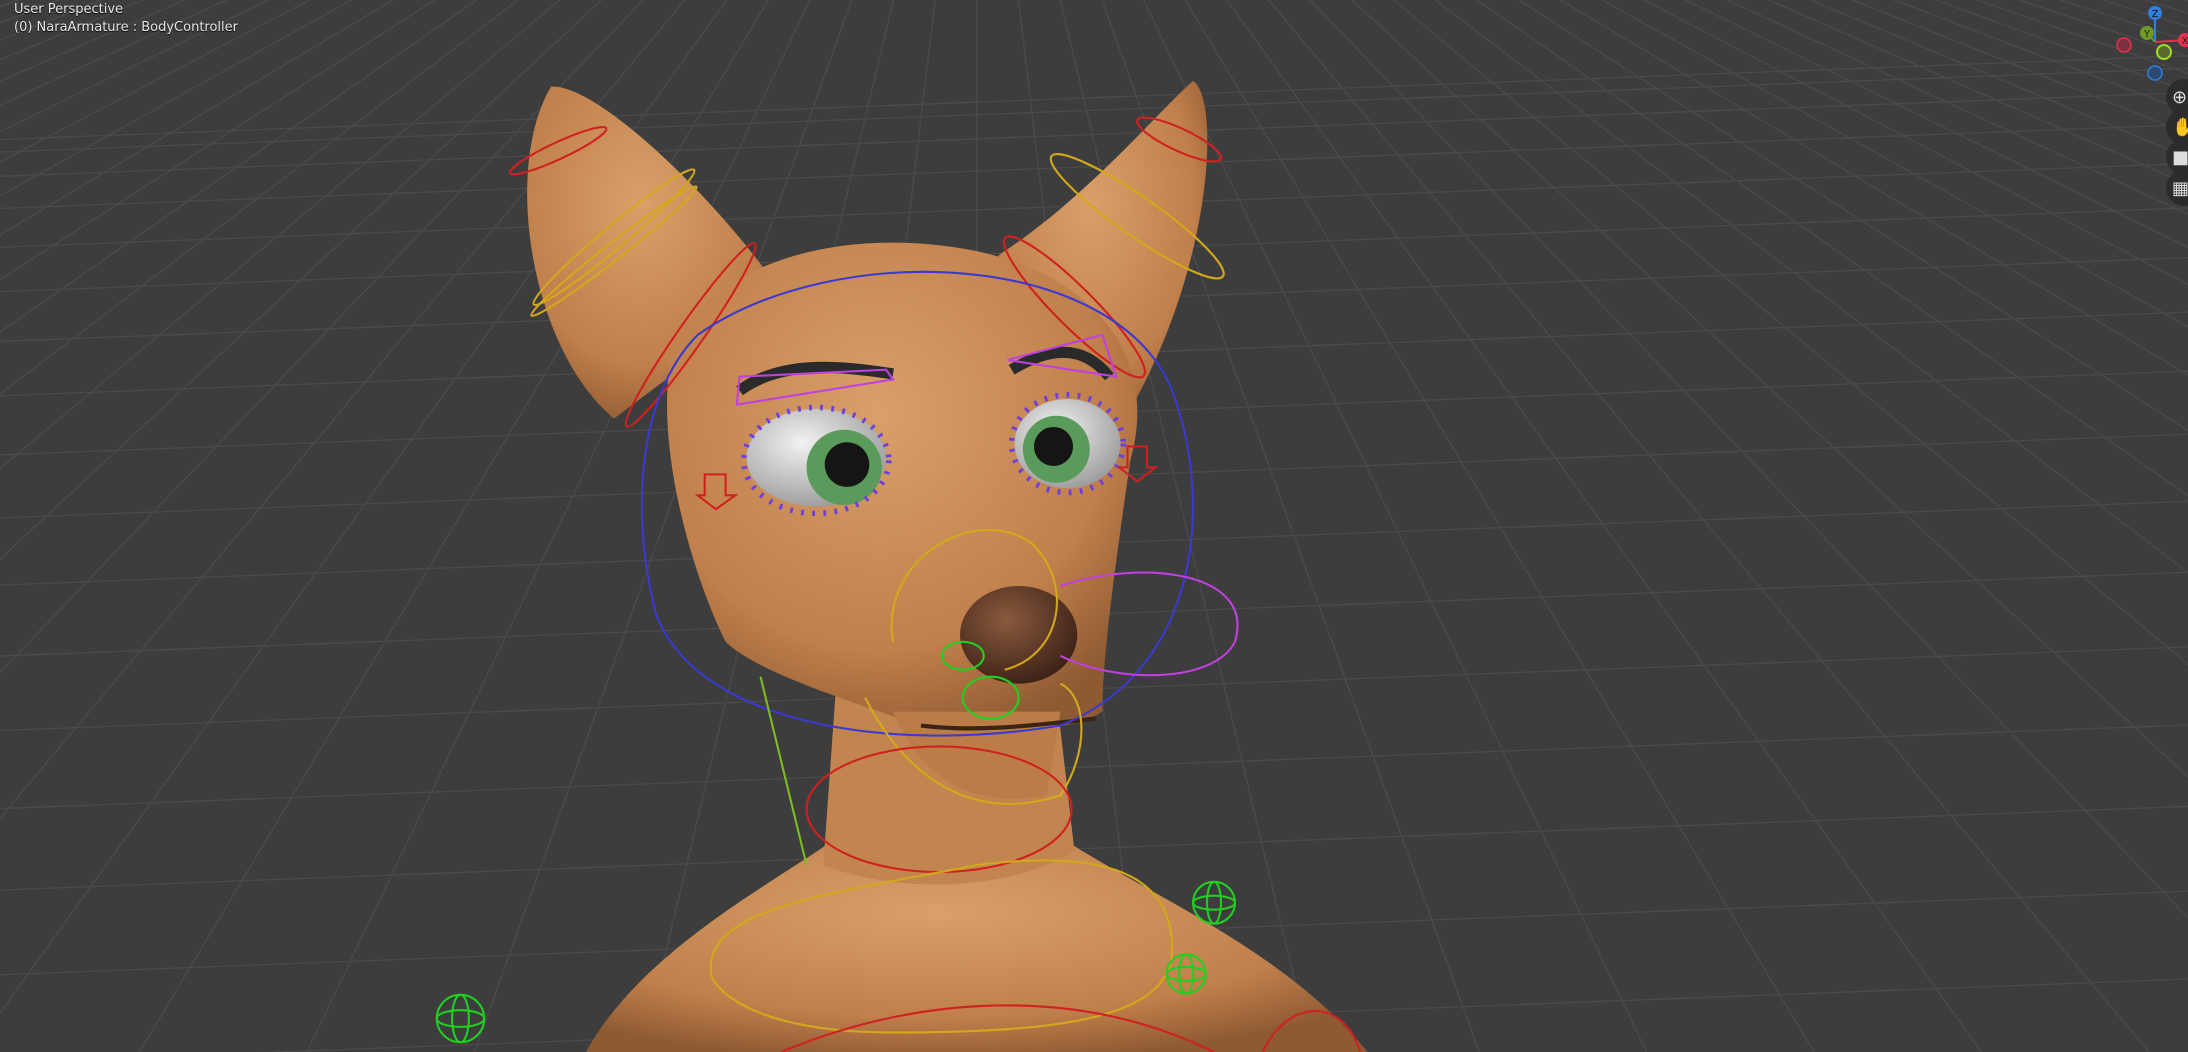 The image size is (2188, 1052). Describe the element at coordinates (2185, 41) in the screenshot. I see `gizmo-x-label: X` at that location.